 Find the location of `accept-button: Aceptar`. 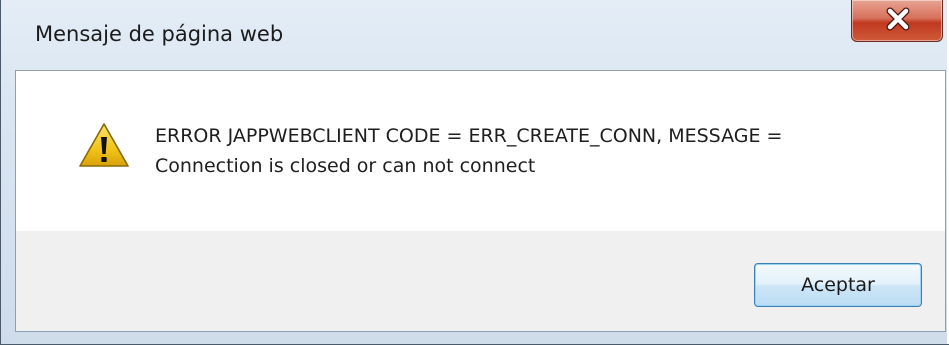

accept-button: Aceptar is located at coordinates (838, 285).